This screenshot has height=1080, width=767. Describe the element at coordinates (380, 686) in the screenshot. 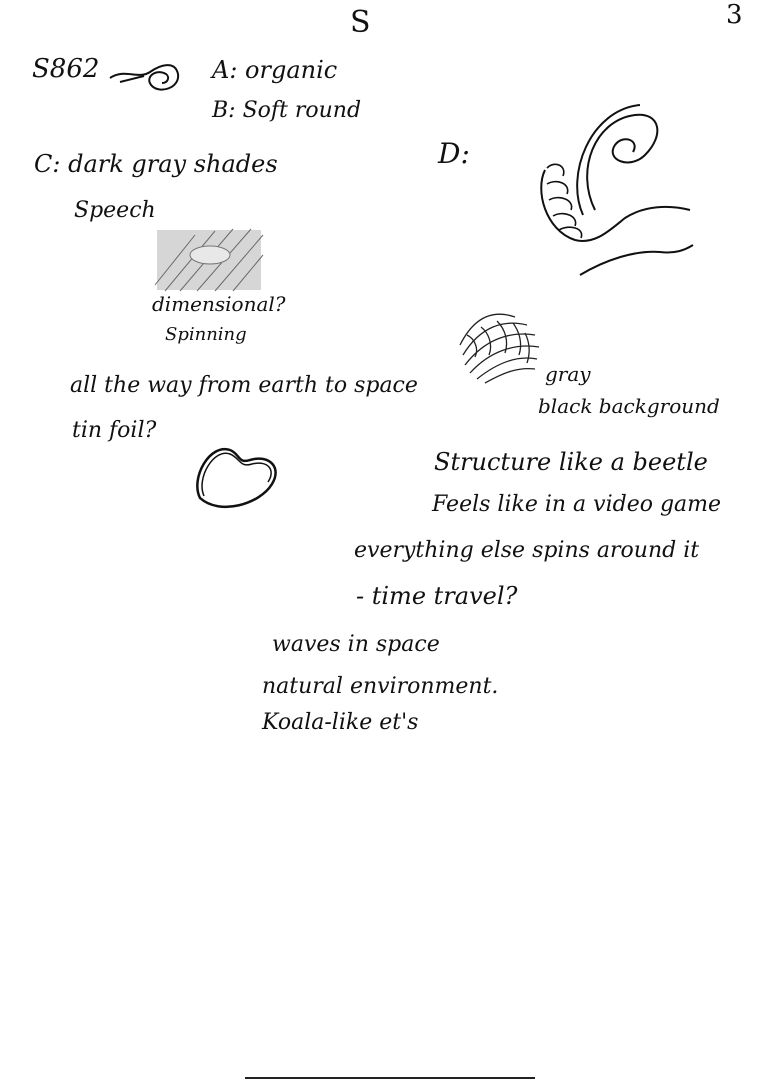

I see `note-environment: natural environment.` at that location.